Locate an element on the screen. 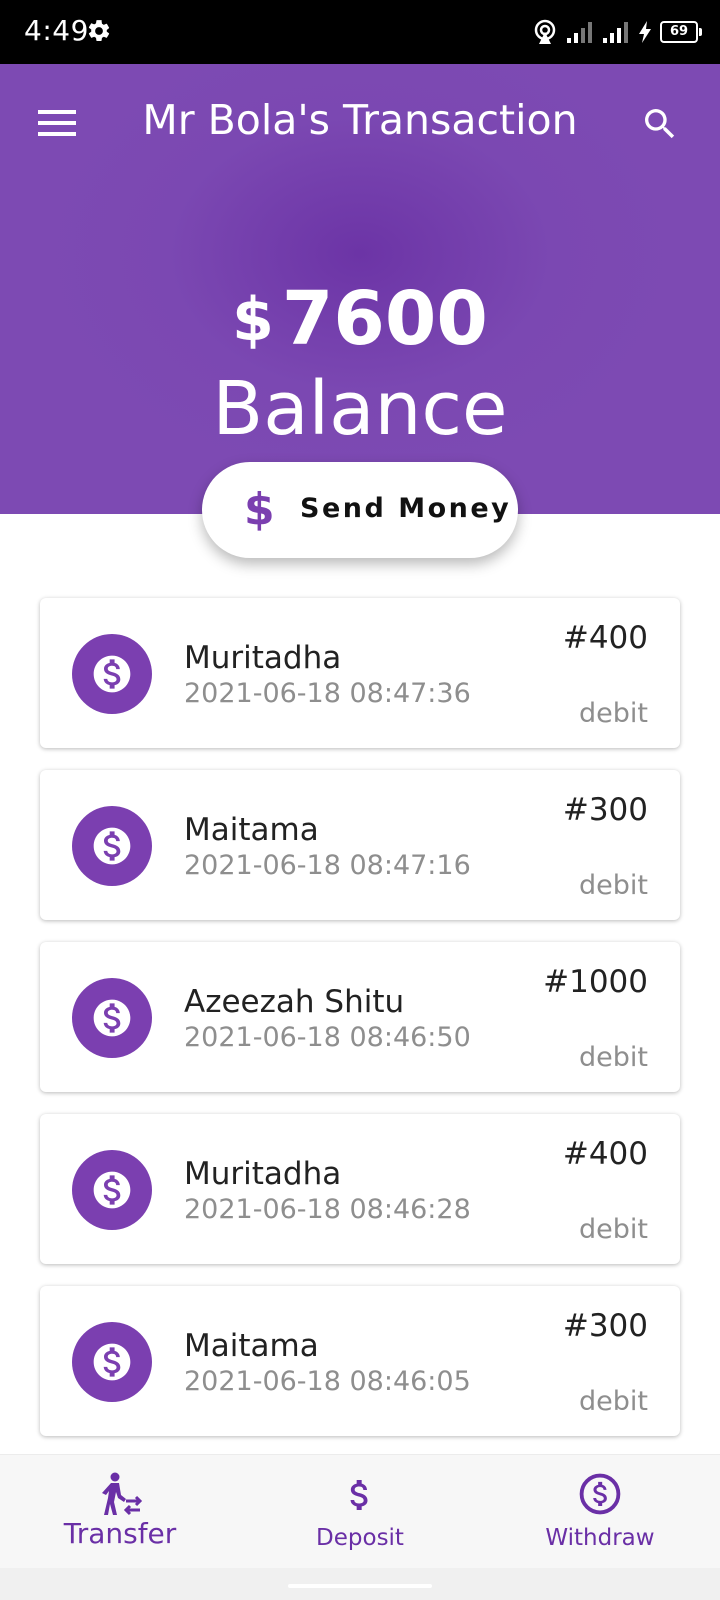 This screenshot has width=720, height=1600. nav-withdraw: Withdraw is located at coordinates (600, 1512).